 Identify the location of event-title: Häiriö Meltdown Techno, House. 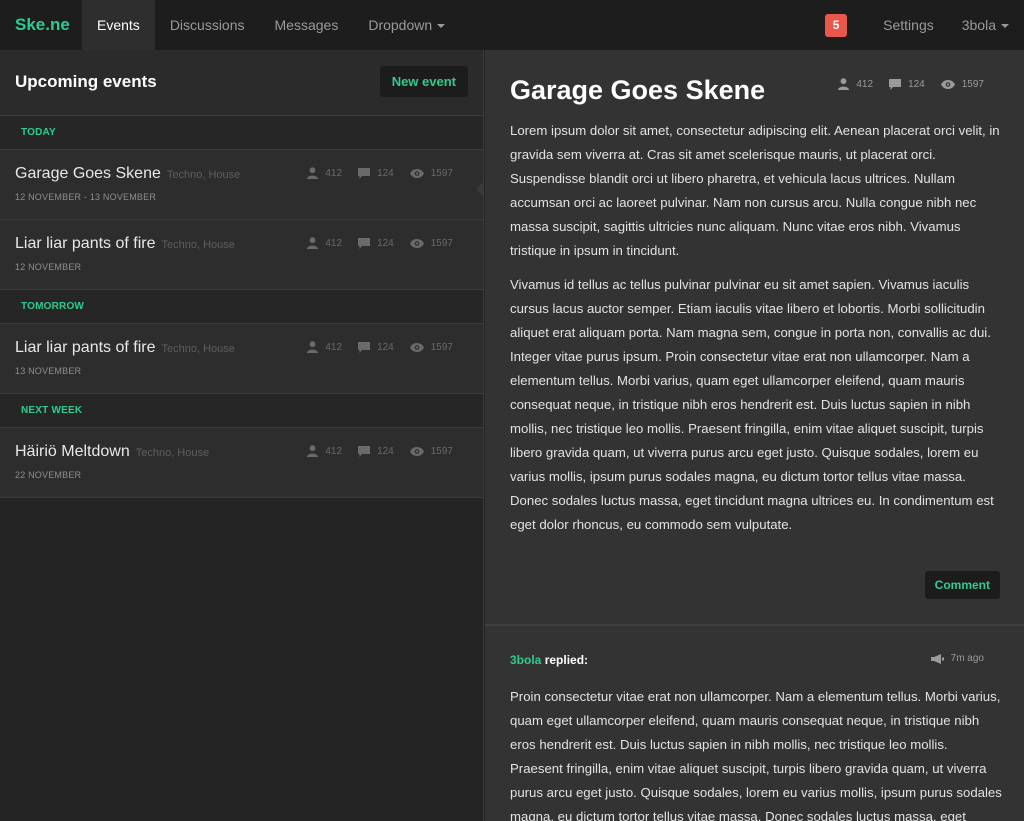
(112, 452).